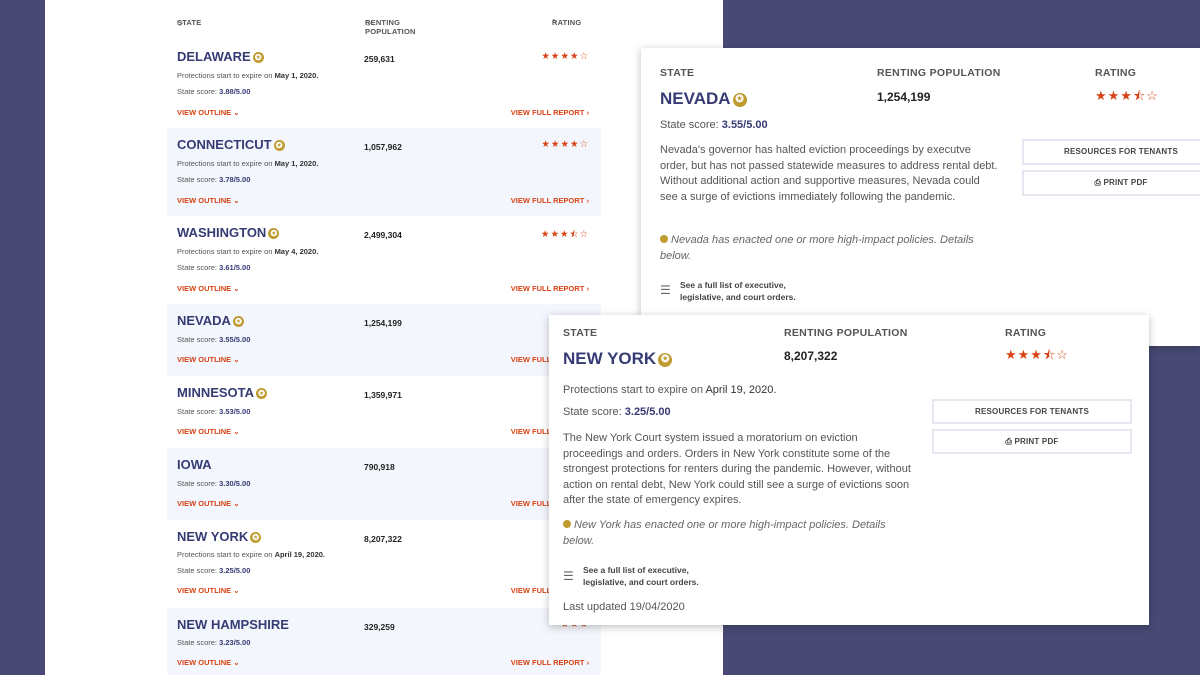  I want to click on state-score: State score: 3.78/5.00, so click(214, 179).